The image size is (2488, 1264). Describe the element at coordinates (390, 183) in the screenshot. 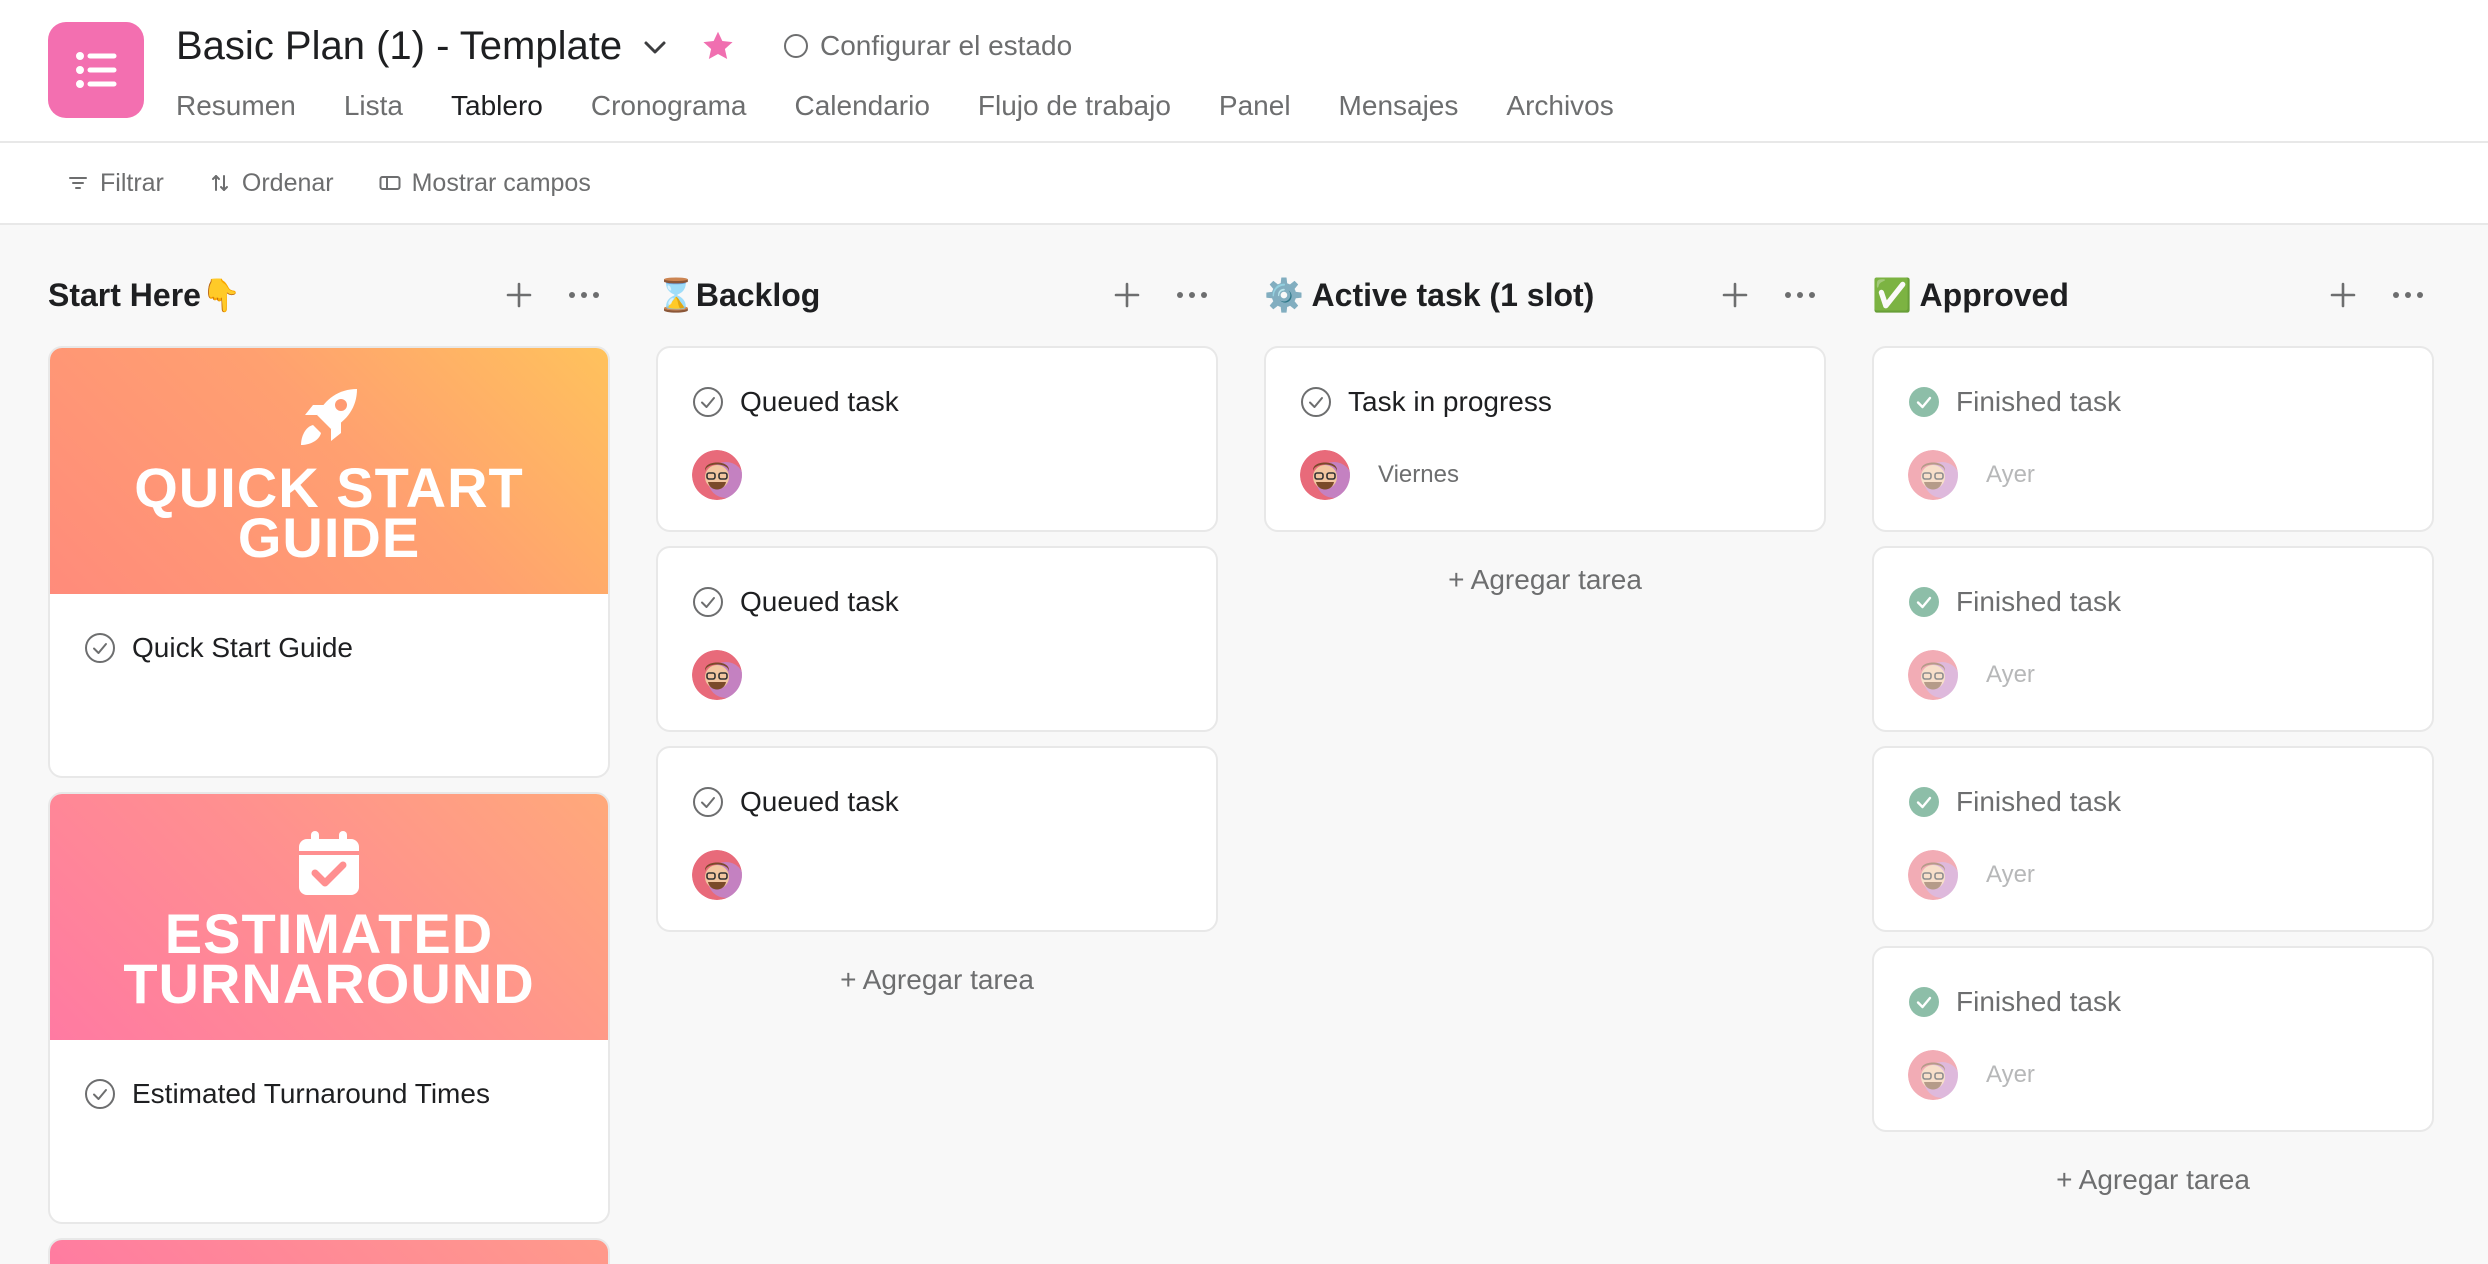

I see `fields-icon` at that location.